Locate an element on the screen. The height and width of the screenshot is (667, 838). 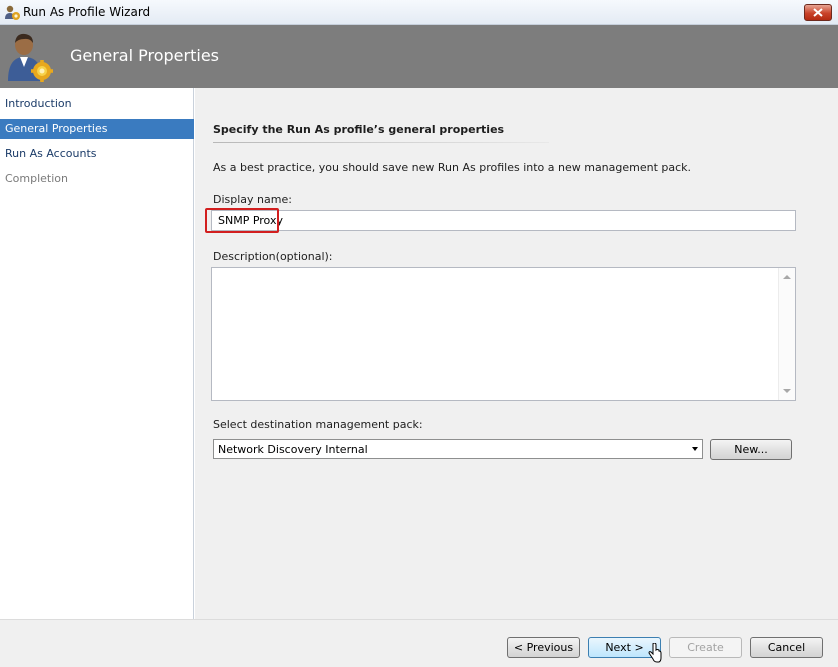
description-scrollbar is located at coordinates (786, 334).